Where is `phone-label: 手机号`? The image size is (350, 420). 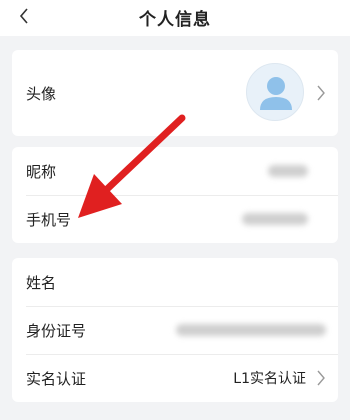 phone-label: 手机号 is located at coordinates (49, 219).